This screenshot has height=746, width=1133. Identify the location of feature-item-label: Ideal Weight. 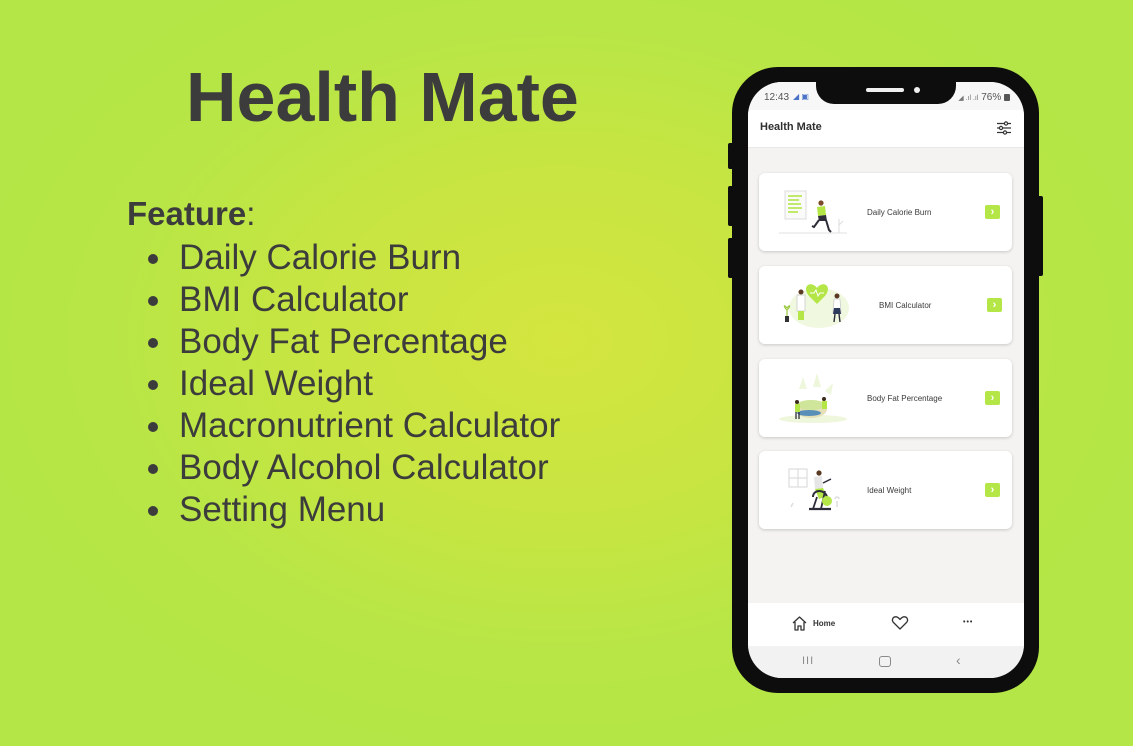
(276, 383).